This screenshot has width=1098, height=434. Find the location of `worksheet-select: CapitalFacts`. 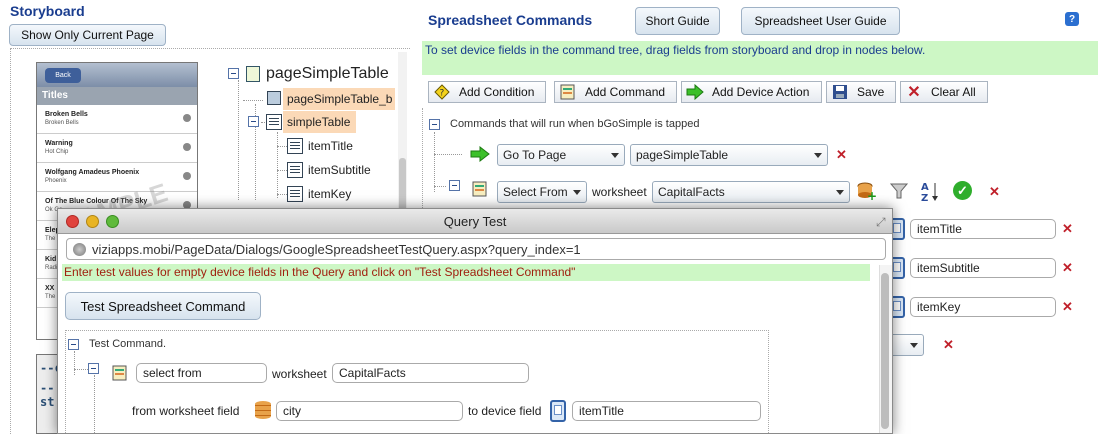

worksheet-select: CapitalFacts is located at coordinates (751, 192).